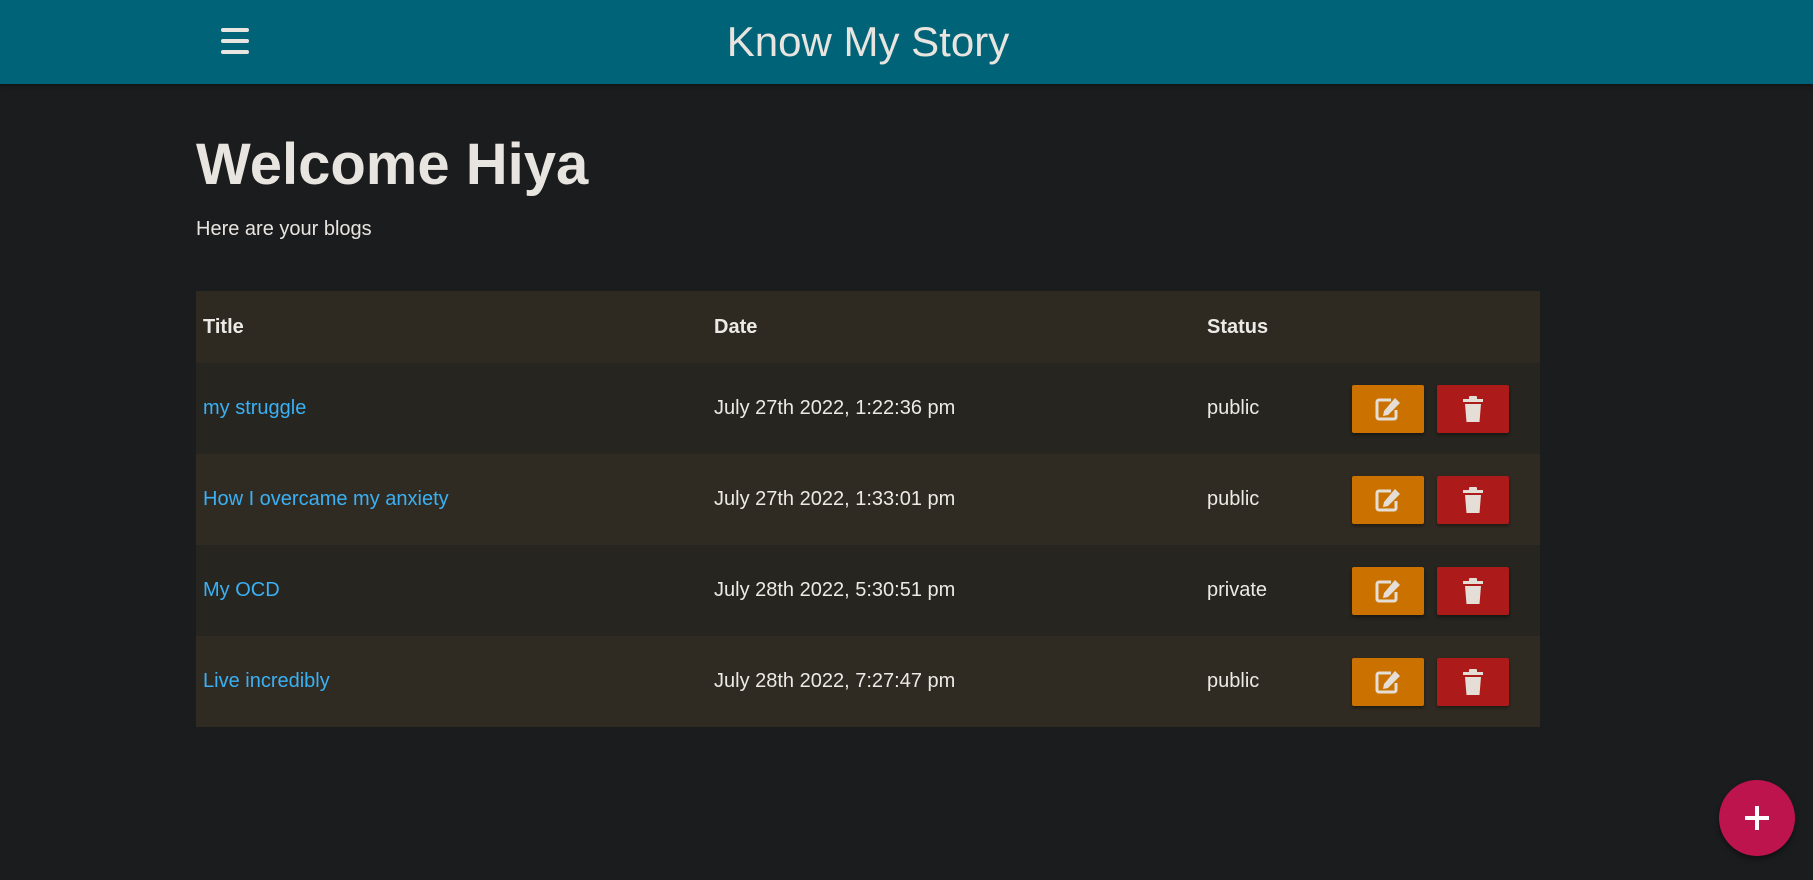  What do you see at coordinates (953, 327) in the screenshot?
I see `column-header-date: Date` at bounding box center [953, 327].